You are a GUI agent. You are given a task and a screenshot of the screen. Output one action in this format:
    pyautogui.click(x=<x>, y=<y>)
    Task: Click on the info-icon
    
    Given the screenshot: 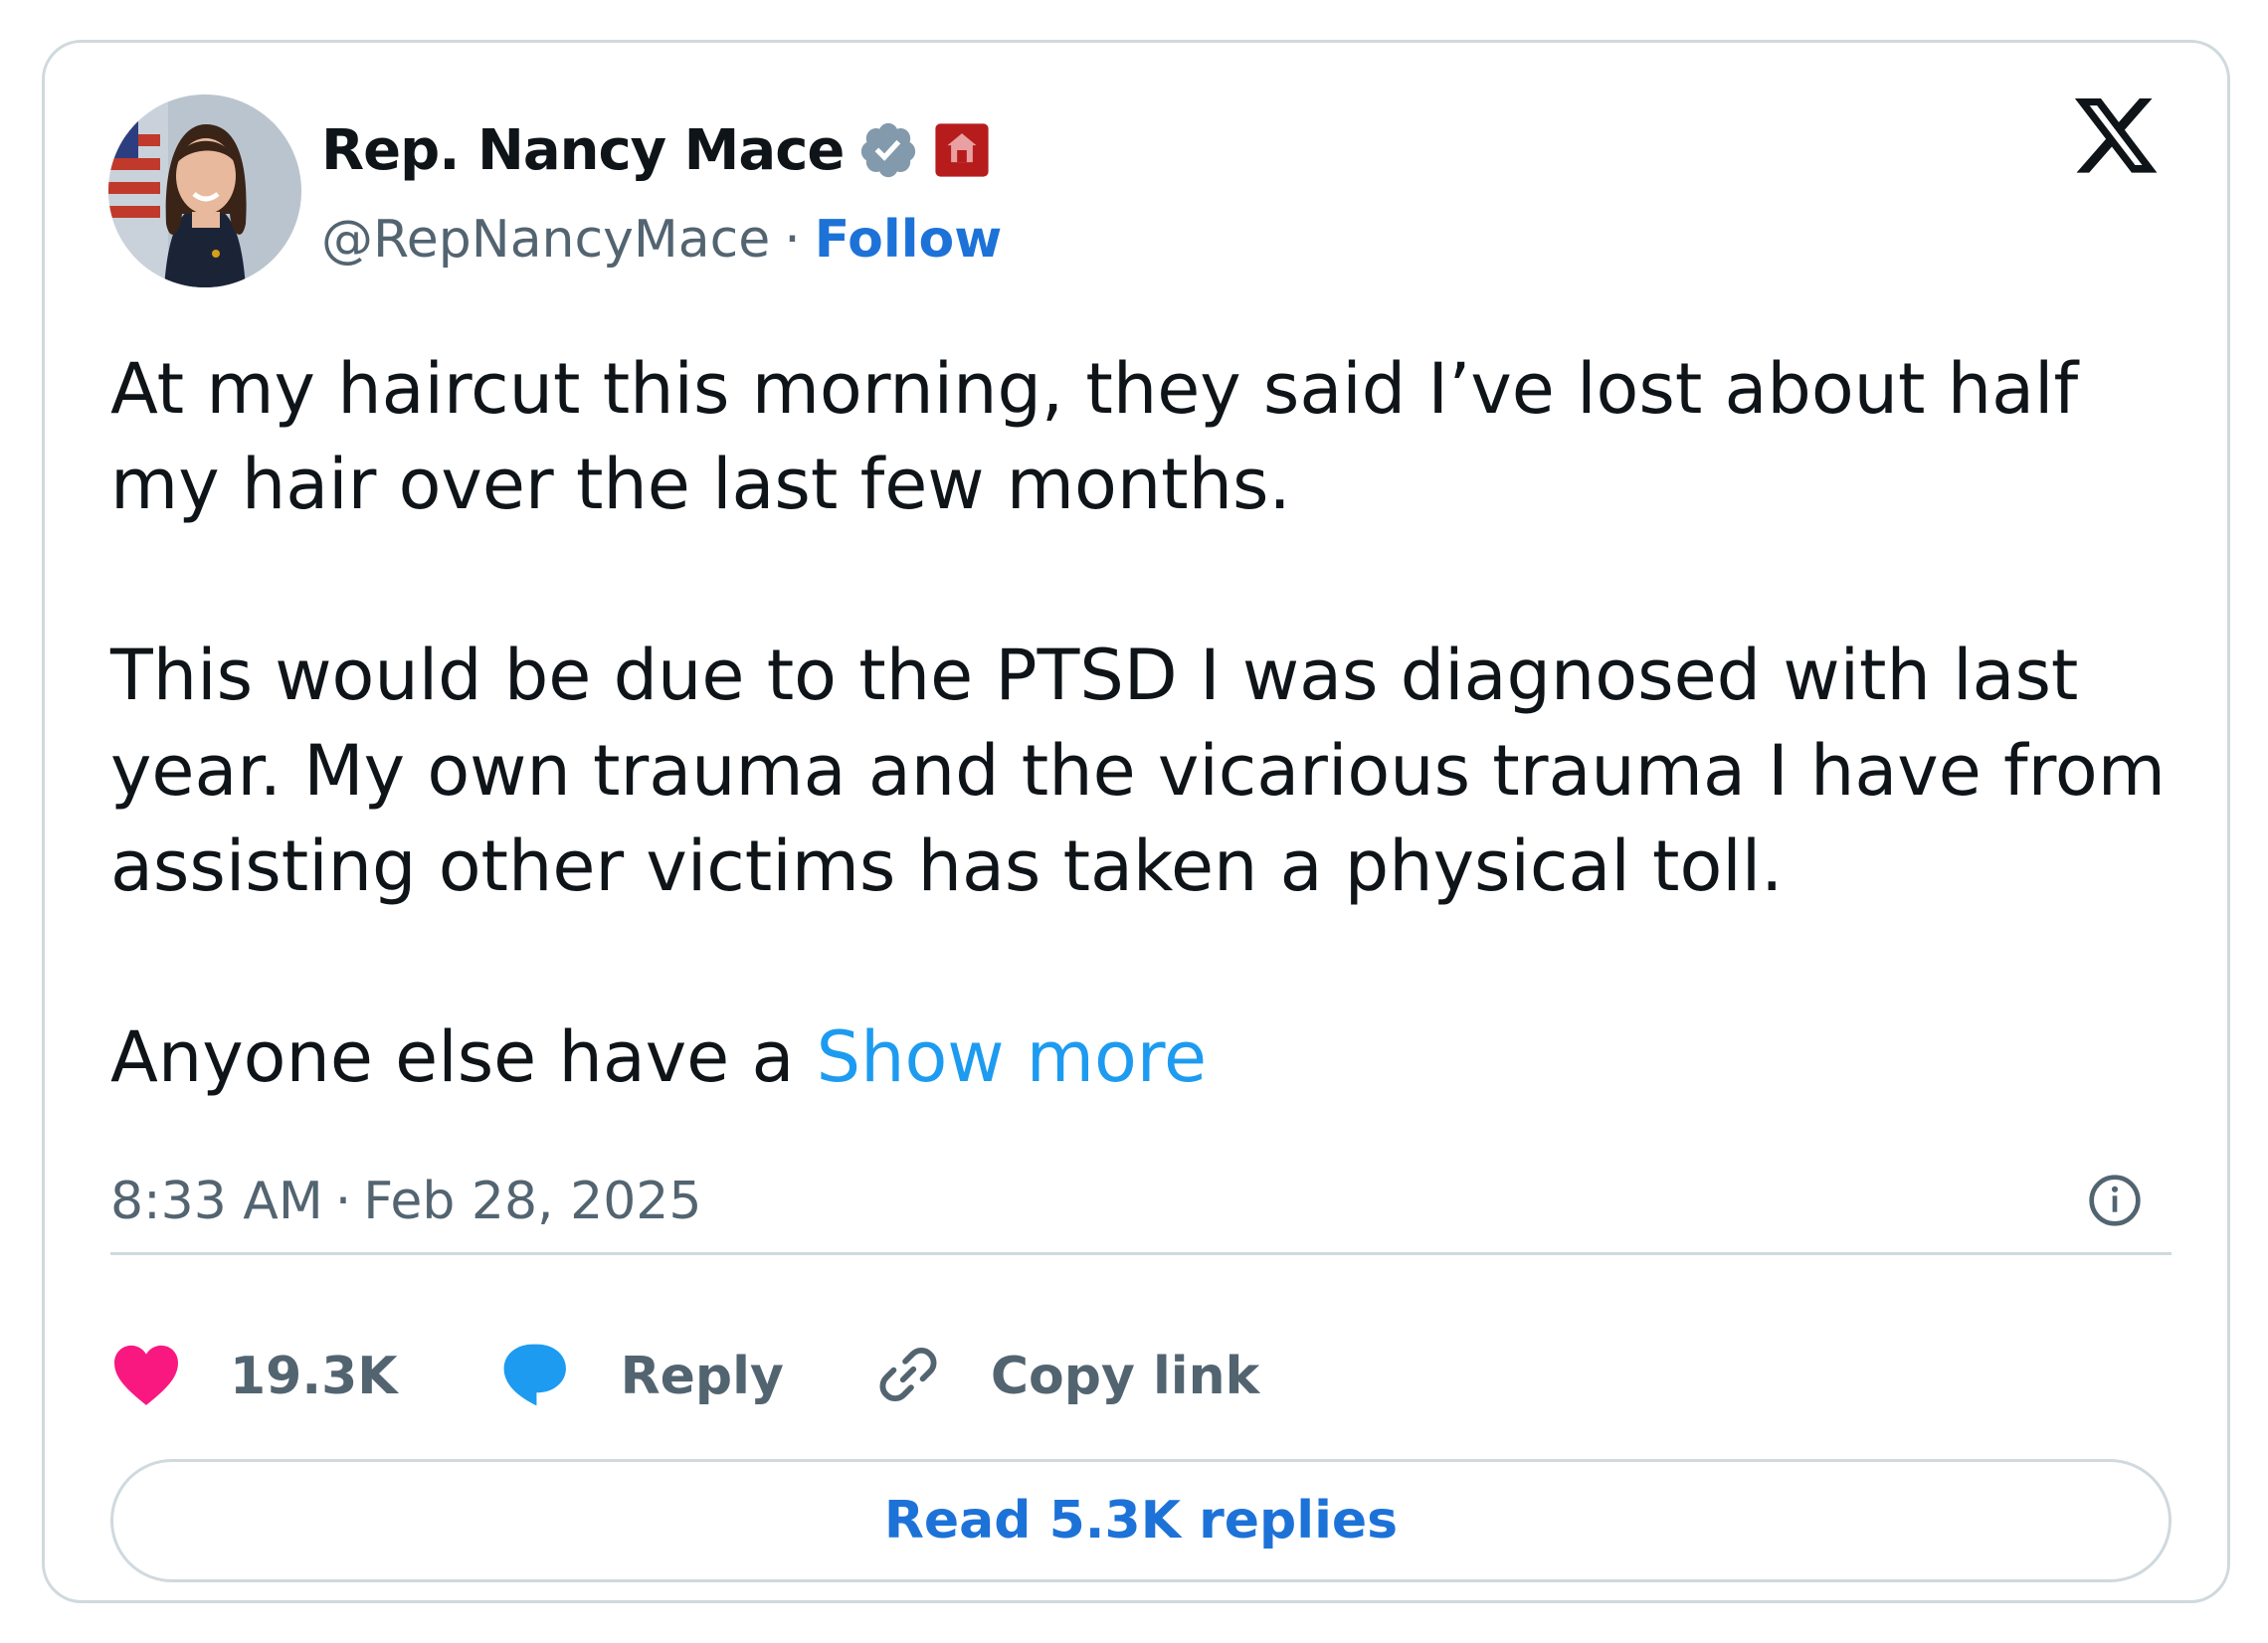 What is the action you would take?
    pyautogui.click(x=2115, y=1202)
    